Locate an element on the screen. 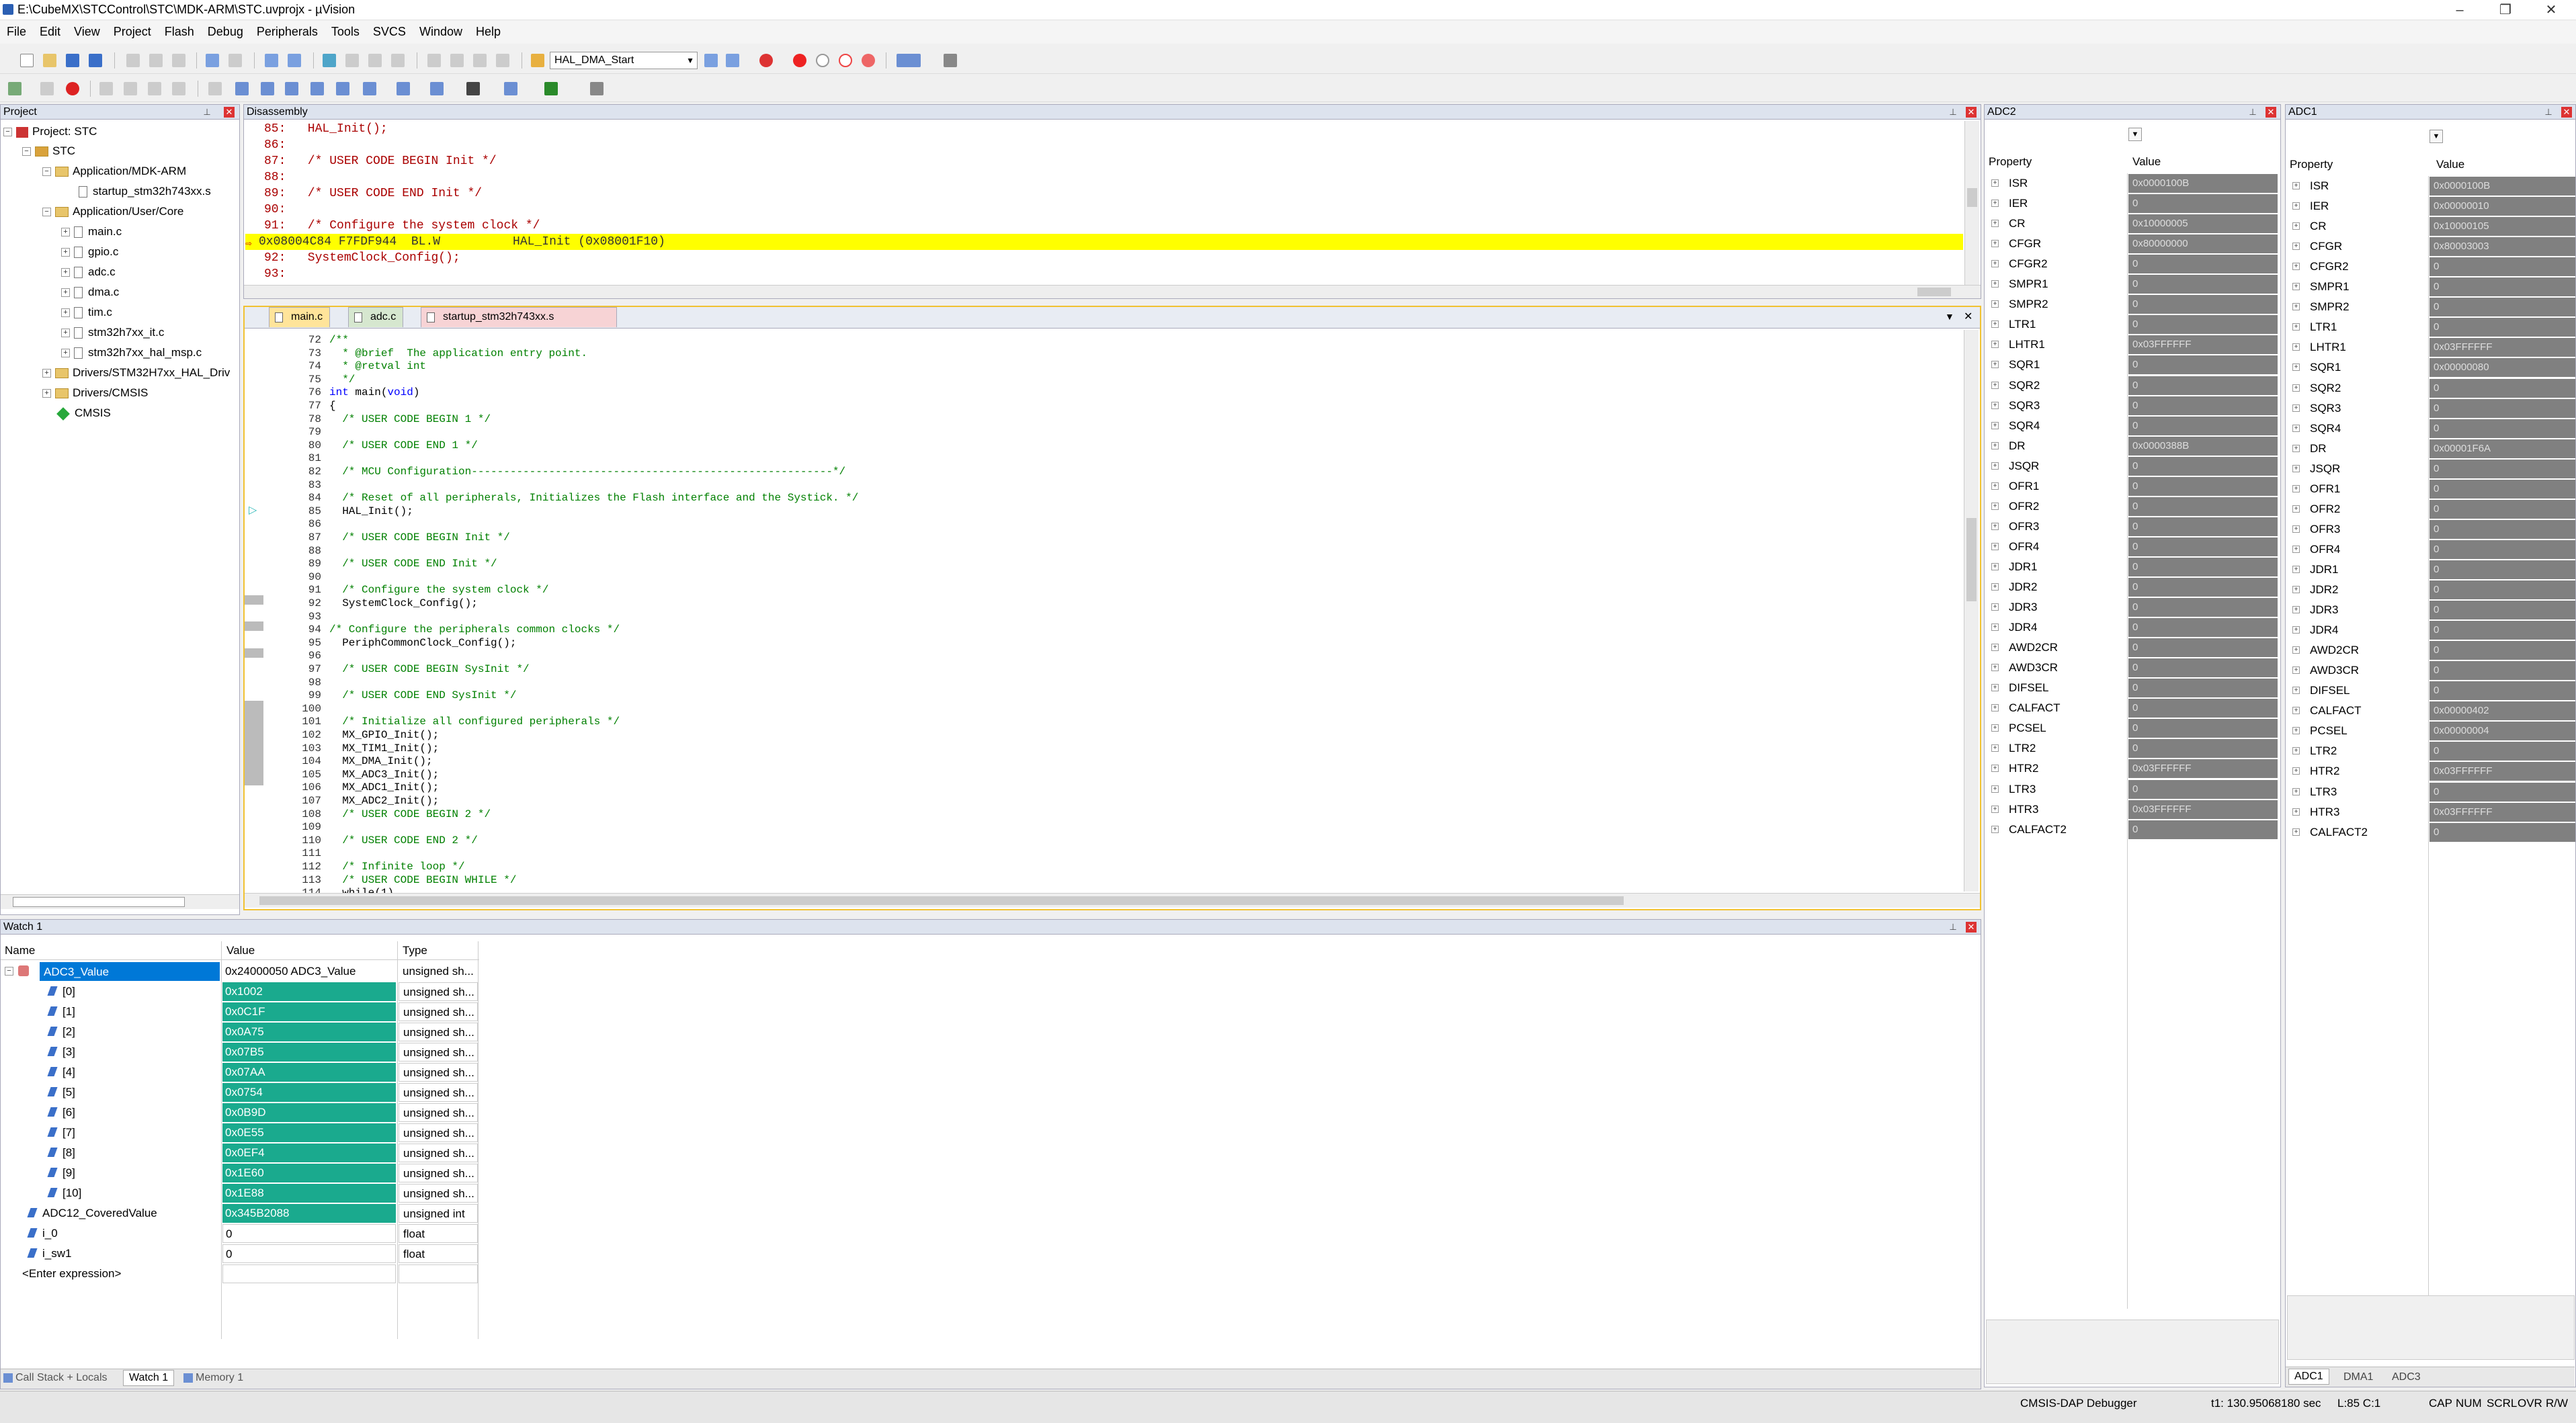 Image resolution: width=2576 pixels, height=1423 pixels. tree-group-cmsis: + Drivers/CMSIS is located at coordinates (95, 393).